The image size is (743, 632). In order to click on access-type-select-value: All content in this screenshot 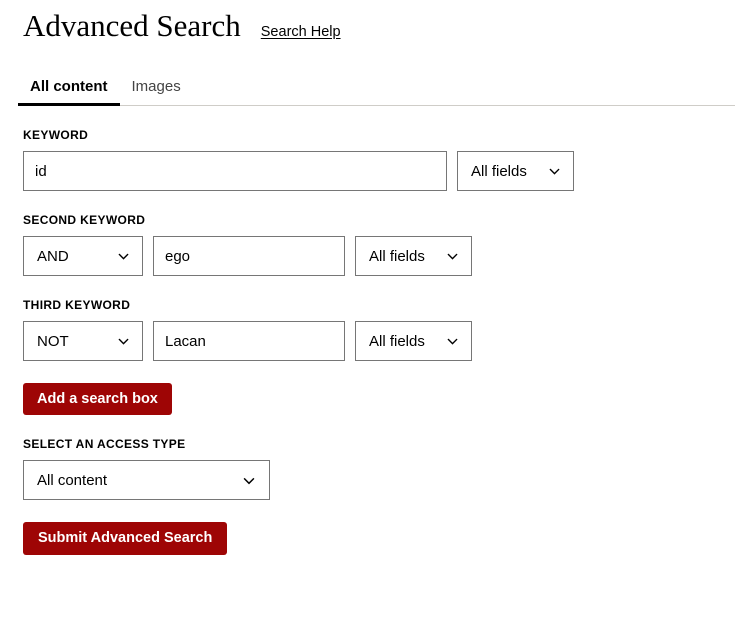, I will do `click(72, 480)`.